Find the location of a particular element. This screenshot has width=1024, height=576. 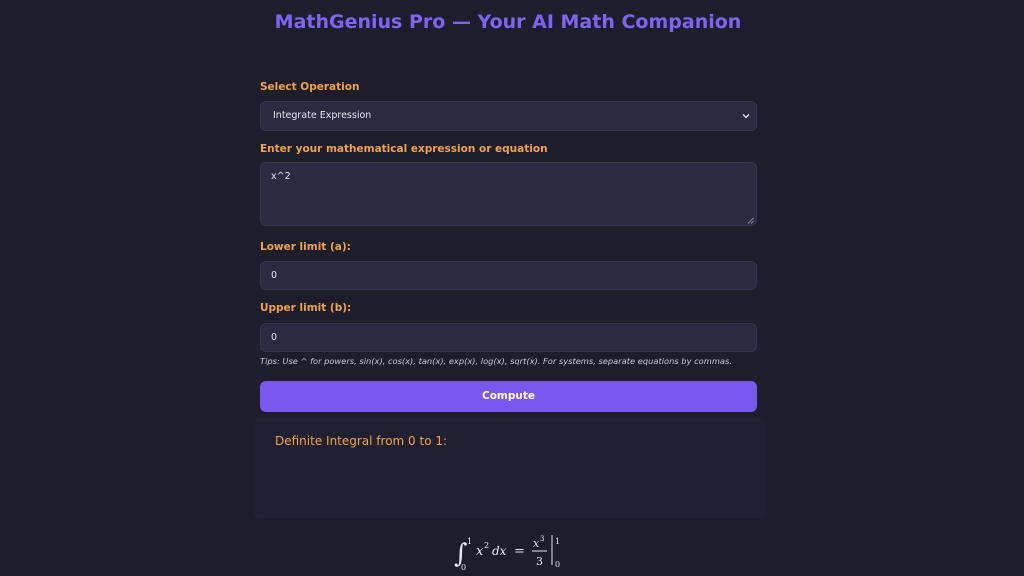

lower-limit-label: Lower limit (a): is located at coordinates (305, 247).